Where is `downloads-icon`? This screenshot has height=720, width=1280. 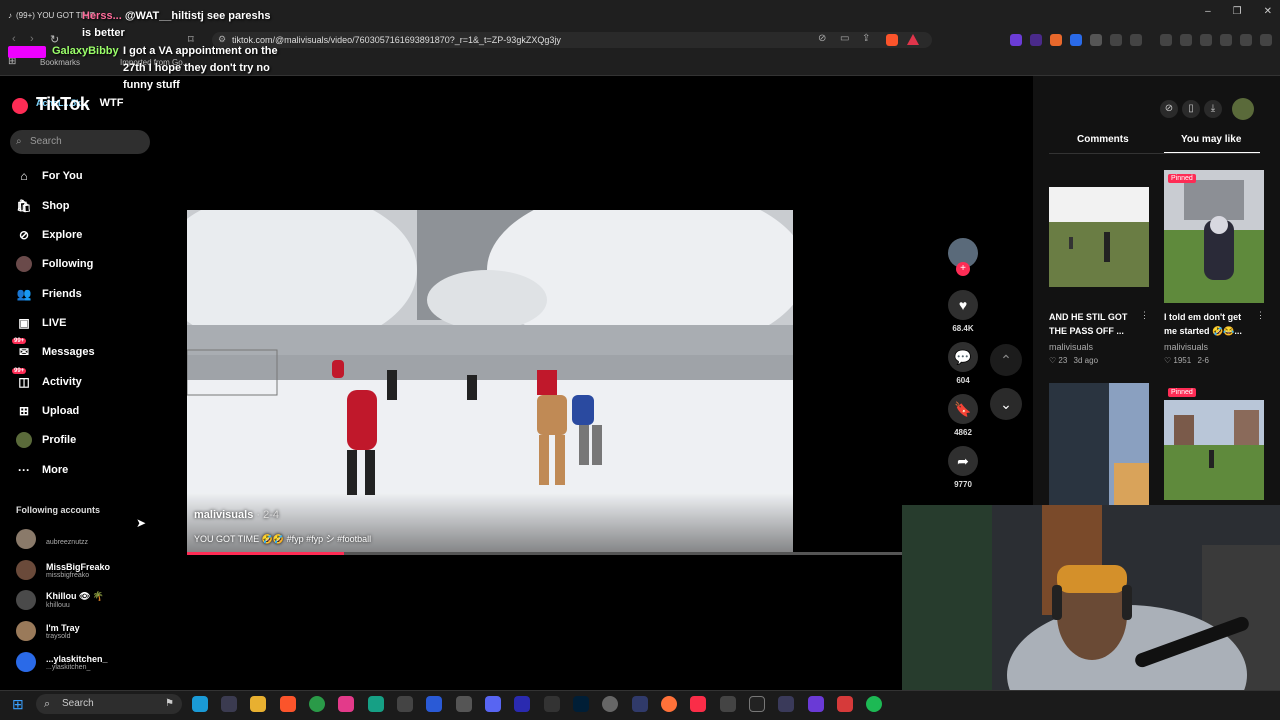
downloads-icon is located at coordinates (1136, 40).